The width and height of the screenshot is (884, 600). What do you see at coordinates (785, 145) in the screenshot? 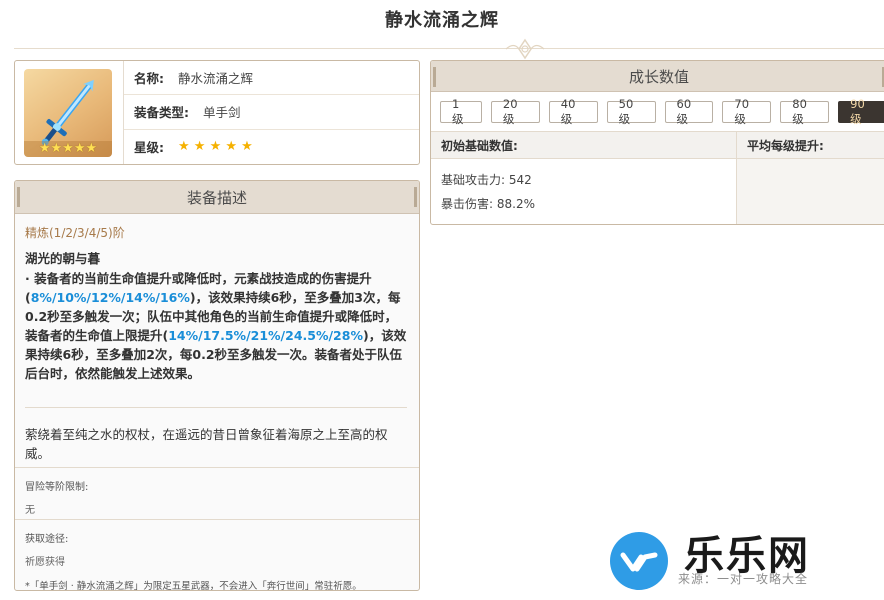
I see `avg-growth-header: 平均每级提升:` at bounding box center [785, 145].